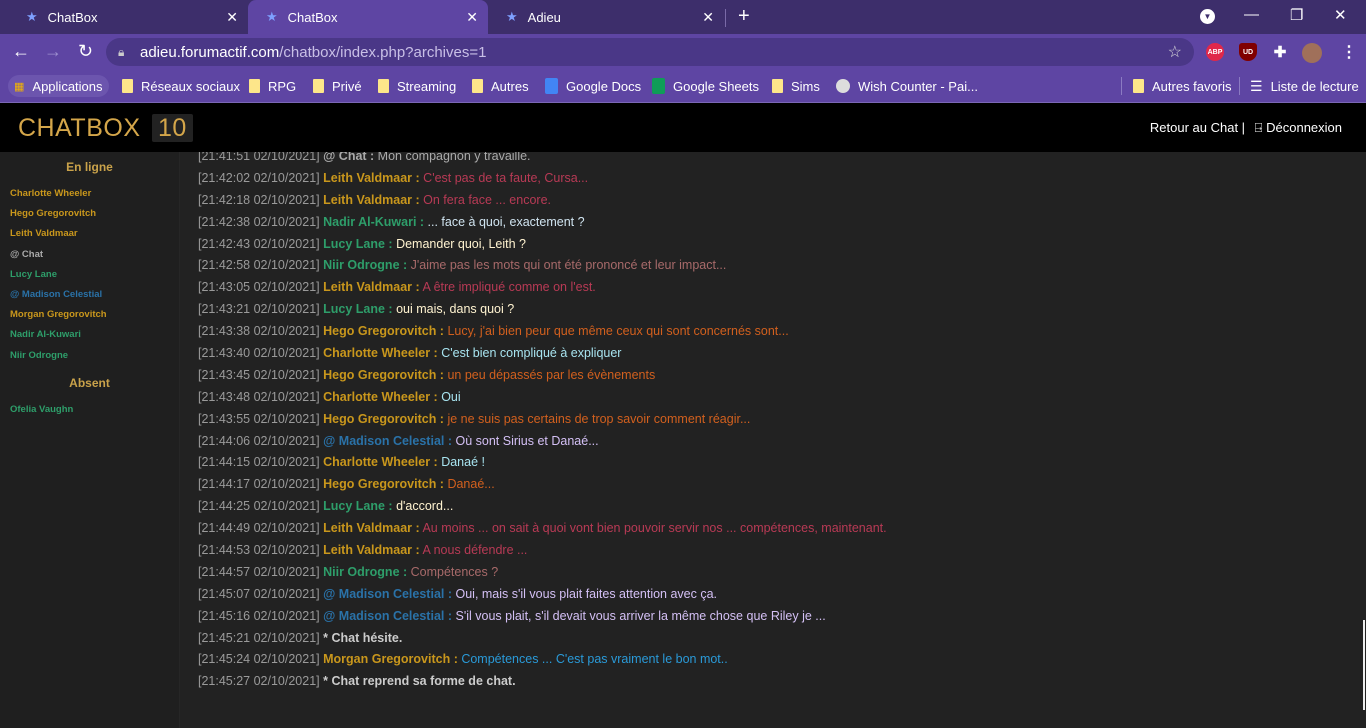  What do you see at coordinates (128, 17) in the screenshot?
I see `tab-chatbox-1: ★ ChatBox ✕` at bounding box center [128, 17].